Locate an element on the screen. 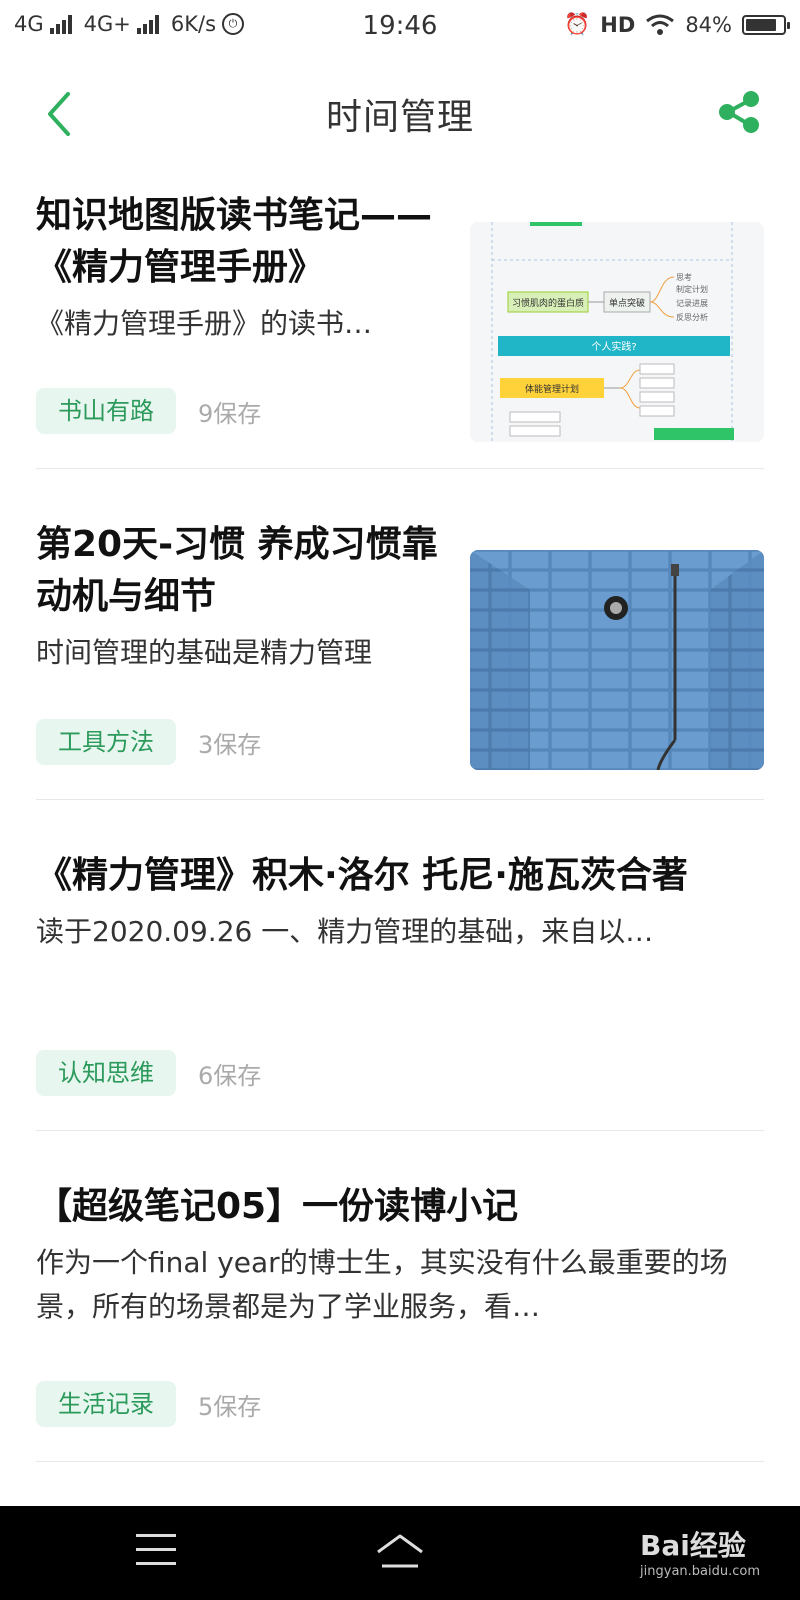  battery-icon is located at coordinates (766, 24).